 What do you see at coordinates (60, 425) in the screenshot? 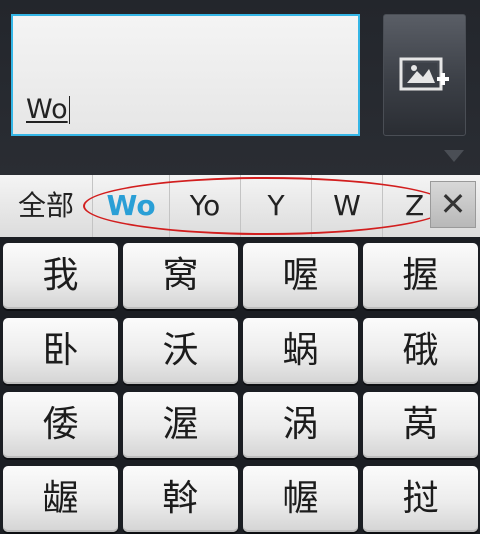
I see `character-key: 倭` at bounding box center [60, 425].